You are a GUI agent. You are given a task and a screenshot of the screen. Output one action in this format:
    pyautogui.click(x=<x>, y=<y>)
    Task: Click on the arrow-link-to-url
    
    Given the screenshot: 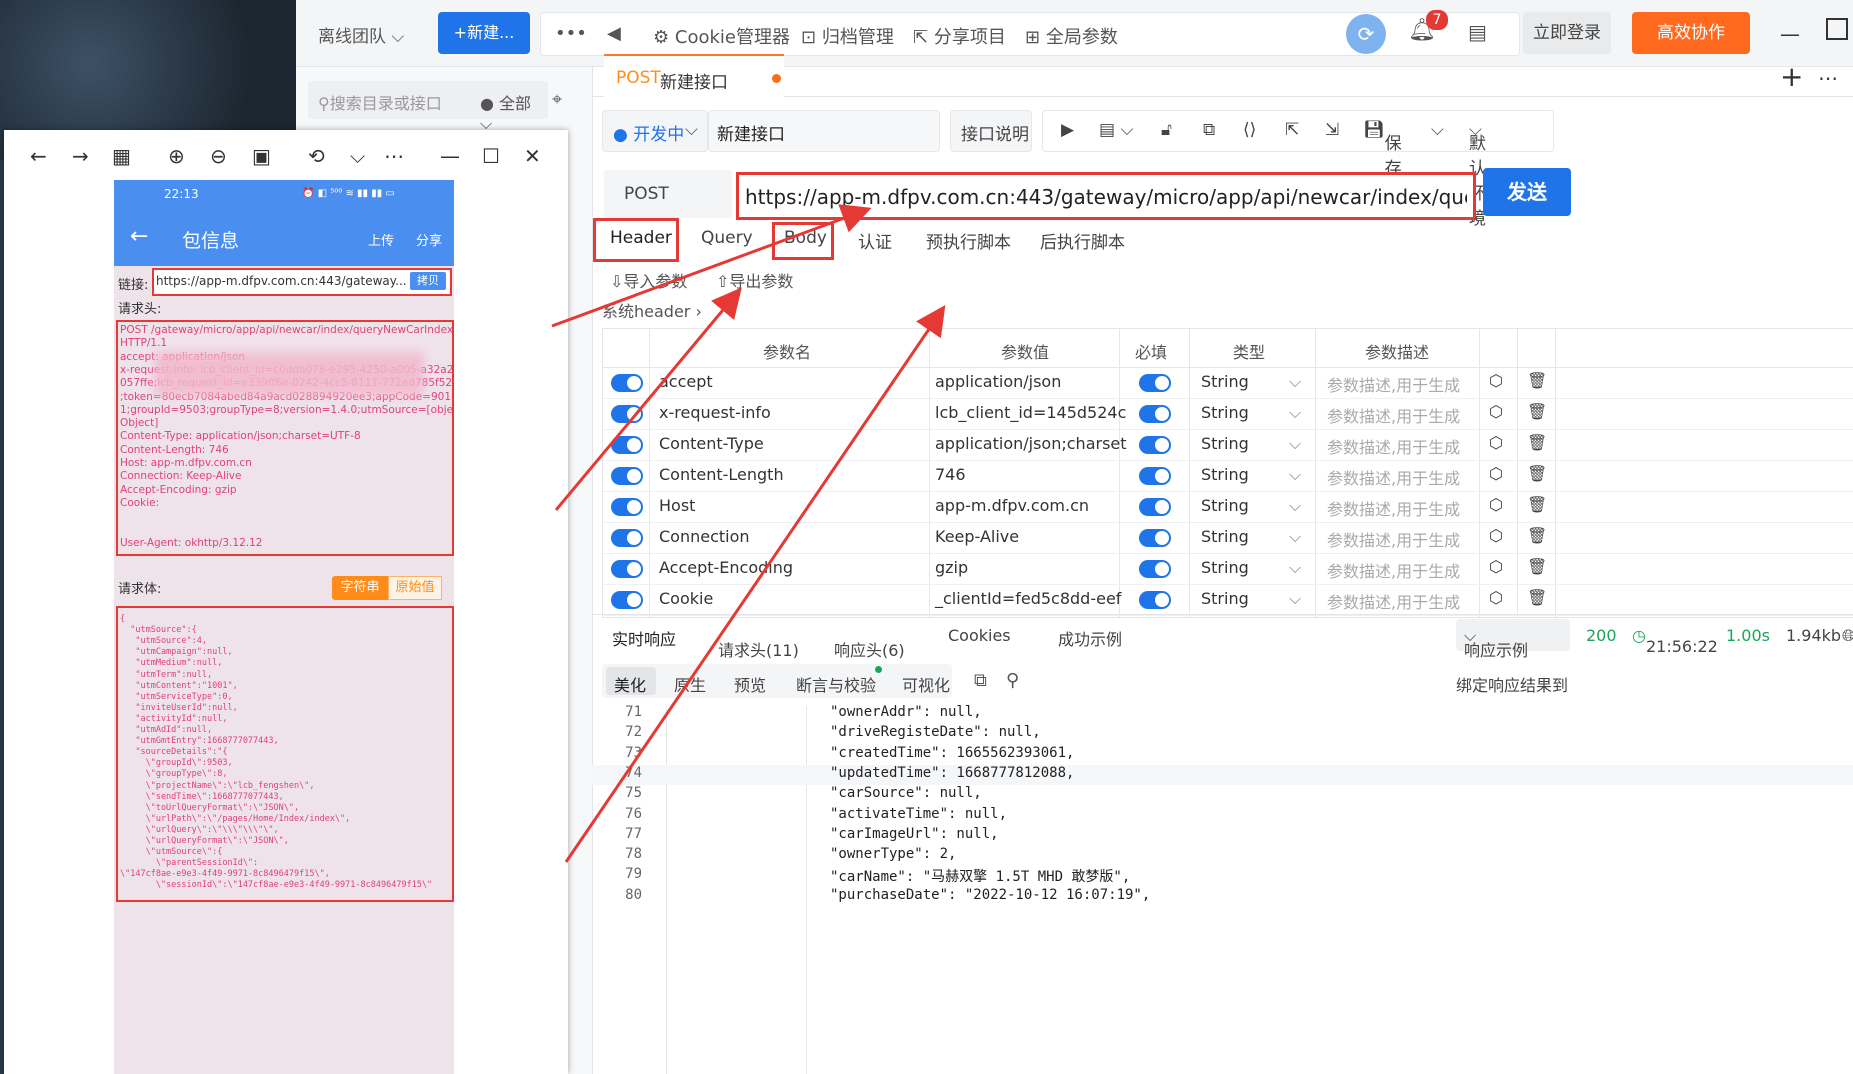 What is the action you would take?
    pyautogui.click(x=711, y=266)
    